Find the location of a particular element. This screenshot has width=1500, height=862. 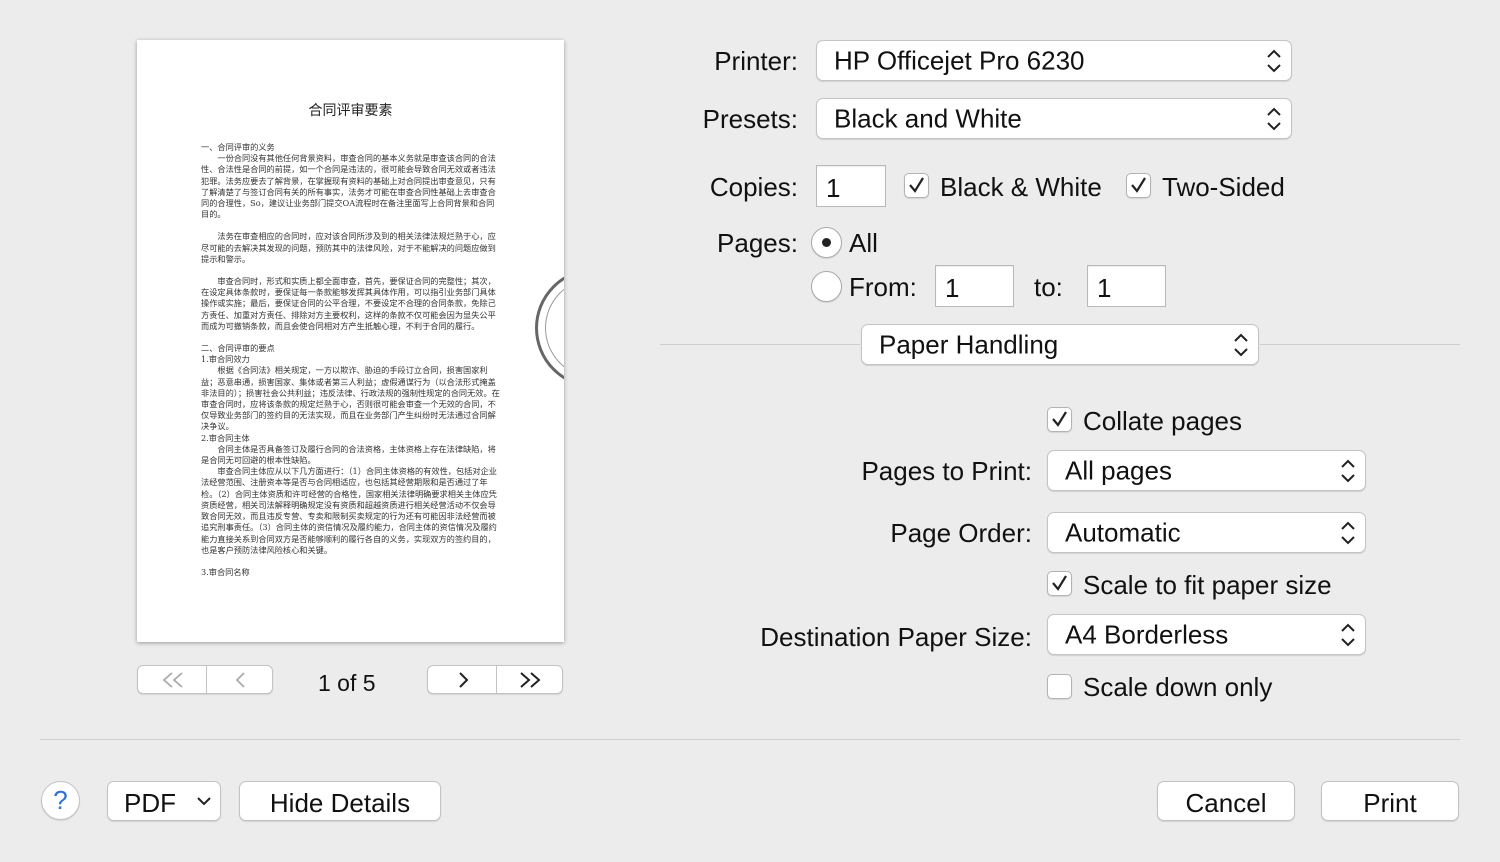

section-divider-right is located at coordinates (1360, 344).